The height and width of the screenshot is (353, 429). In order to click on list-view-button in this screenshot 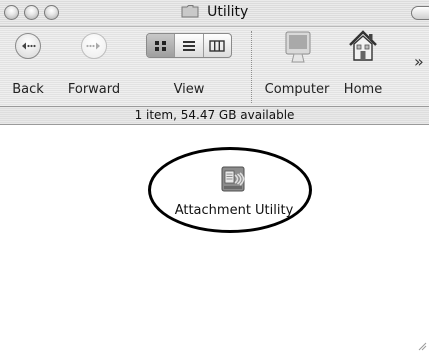, I will do `click(189, 45)`.